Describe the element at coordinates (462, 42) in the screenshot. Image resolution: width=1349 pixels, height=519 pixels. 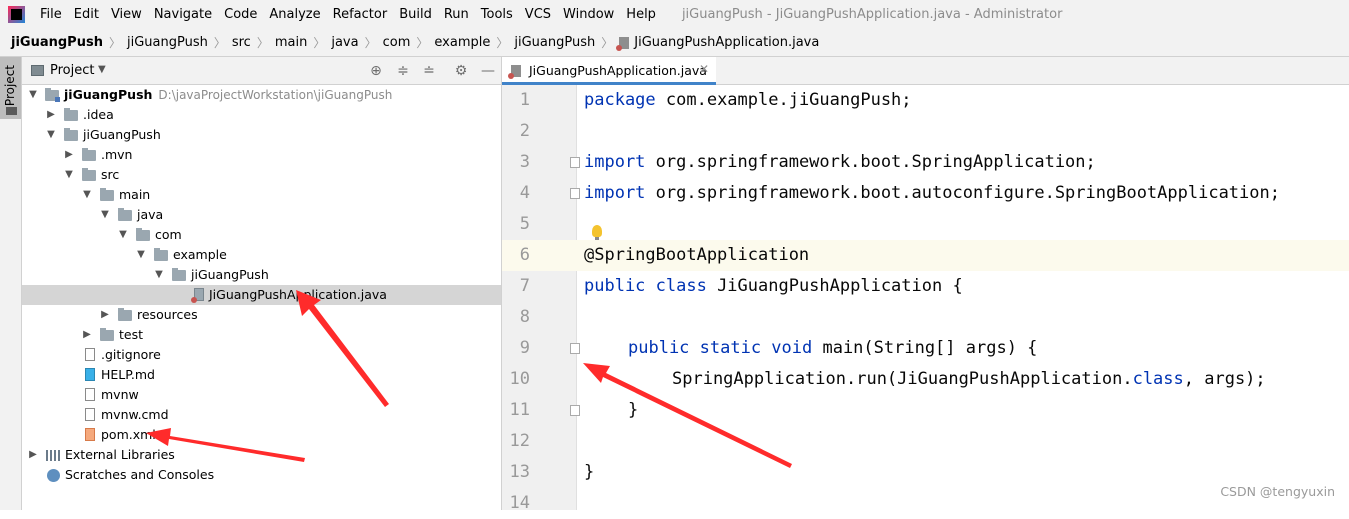
I see `breadcrumb-example: example` at that location.